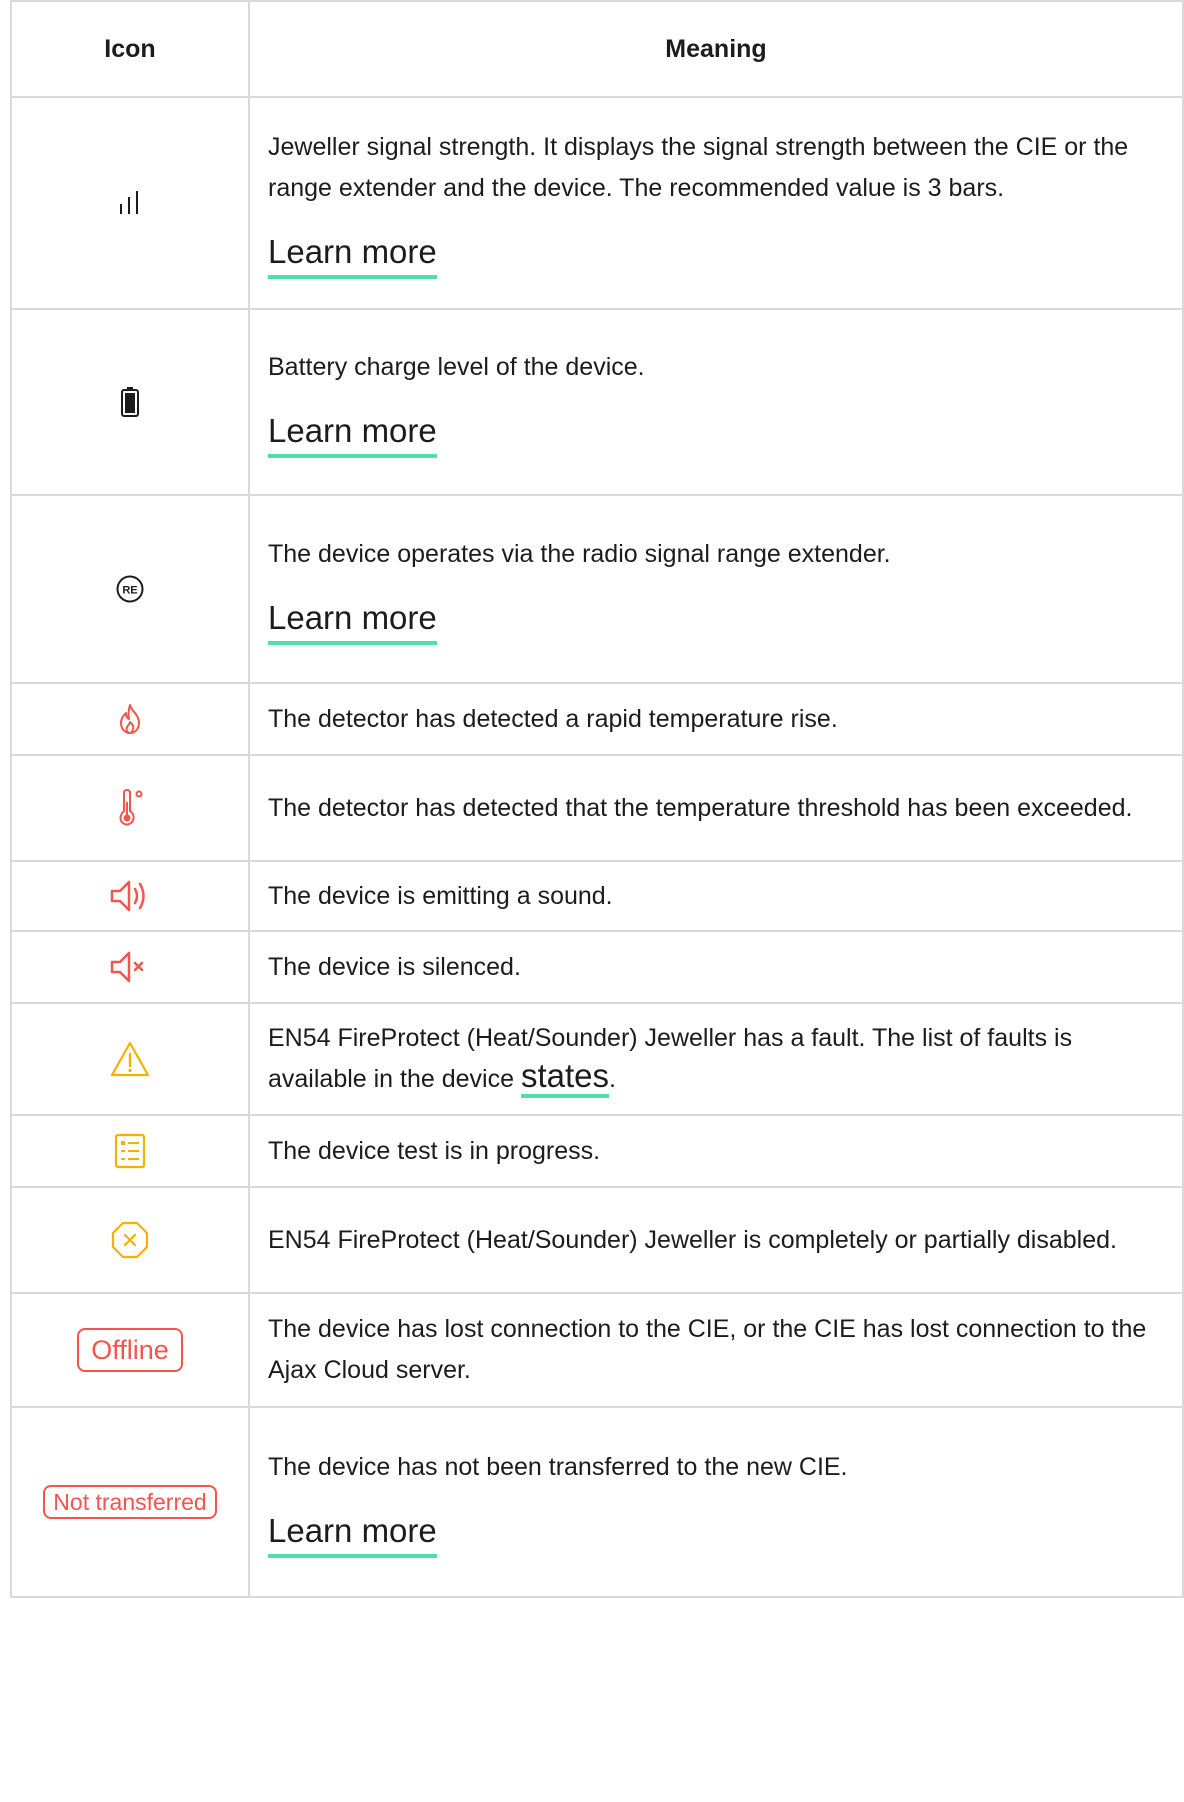 The image size is (1184, 1802). What do you see at coordinates (612, 1079) in the screenshot?
I see `meaning-text-after-link: .` at bounding box center [612, 1079].